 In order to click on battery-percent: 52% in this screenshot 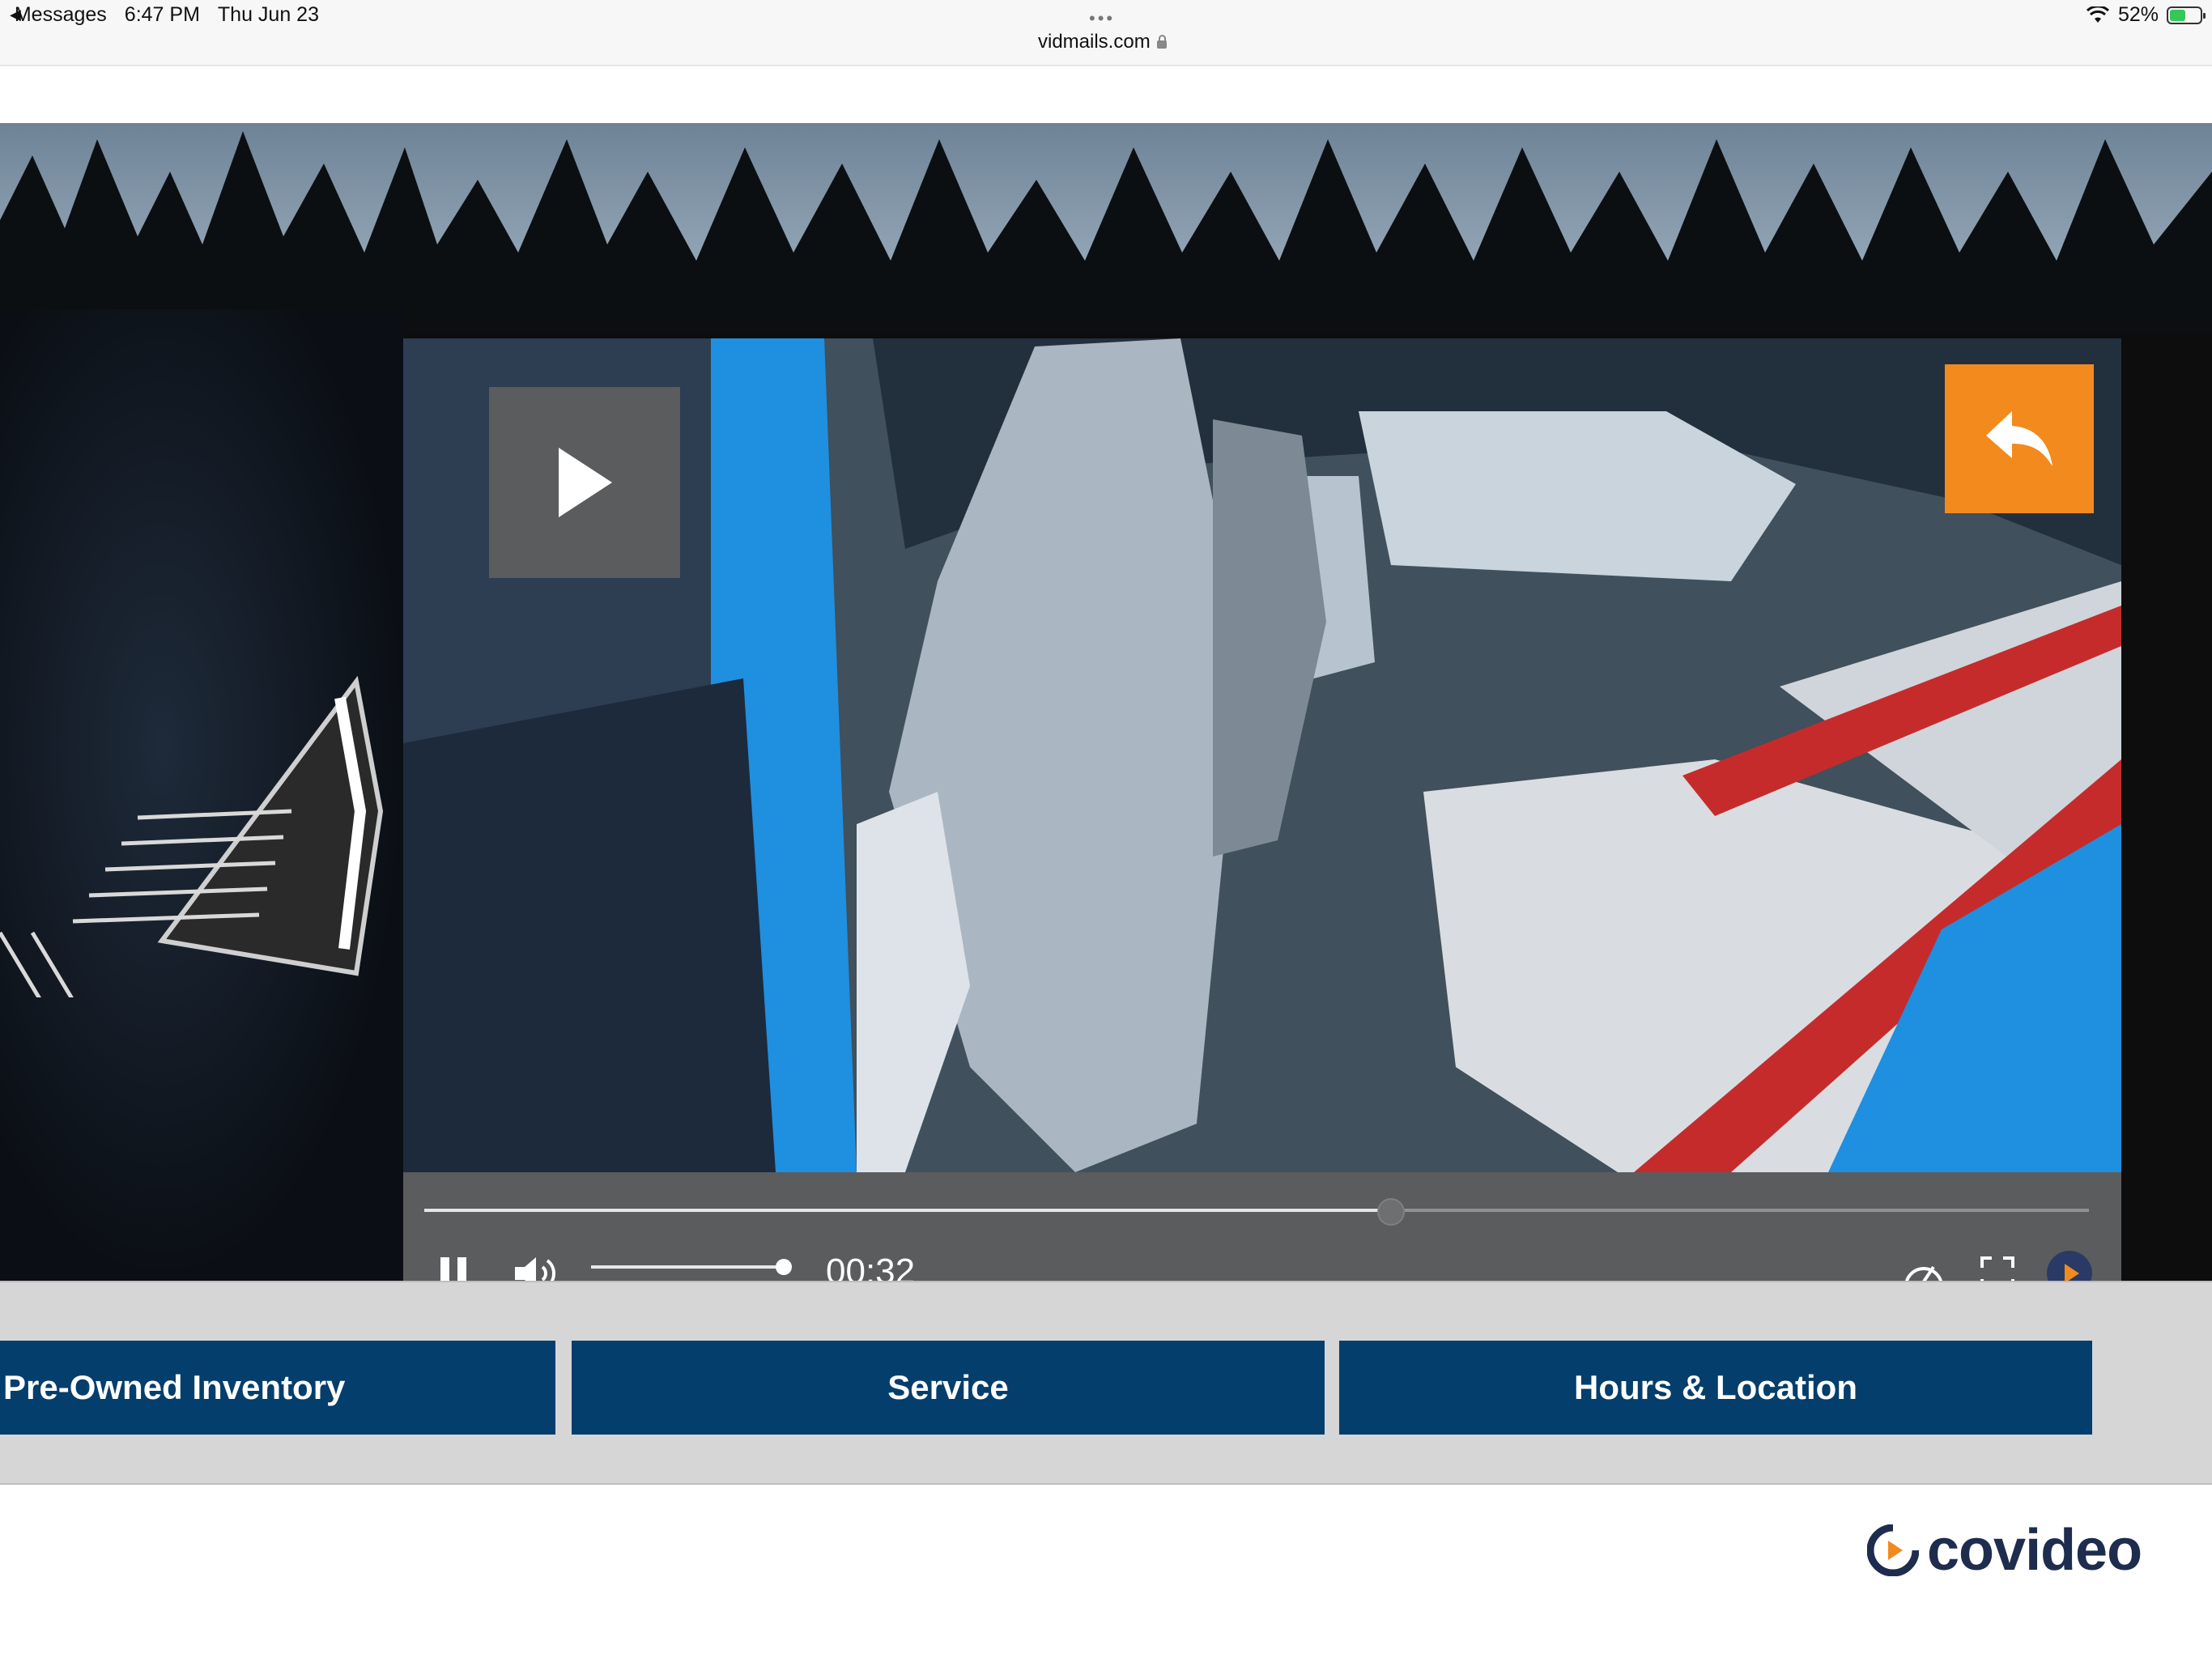, I will do `click(2138, 14)`.